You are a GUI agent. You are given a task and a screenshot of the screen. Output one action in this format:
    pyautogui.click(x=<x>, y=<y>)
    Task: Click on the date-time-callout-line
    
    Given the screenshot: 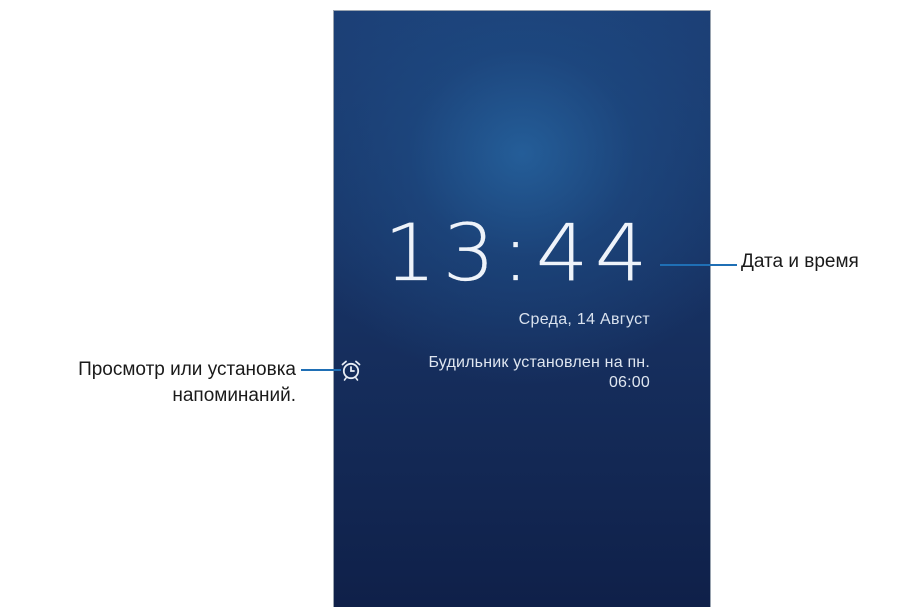 What is the action you would take?
    pyautogui.click(x=698, y=265)
    